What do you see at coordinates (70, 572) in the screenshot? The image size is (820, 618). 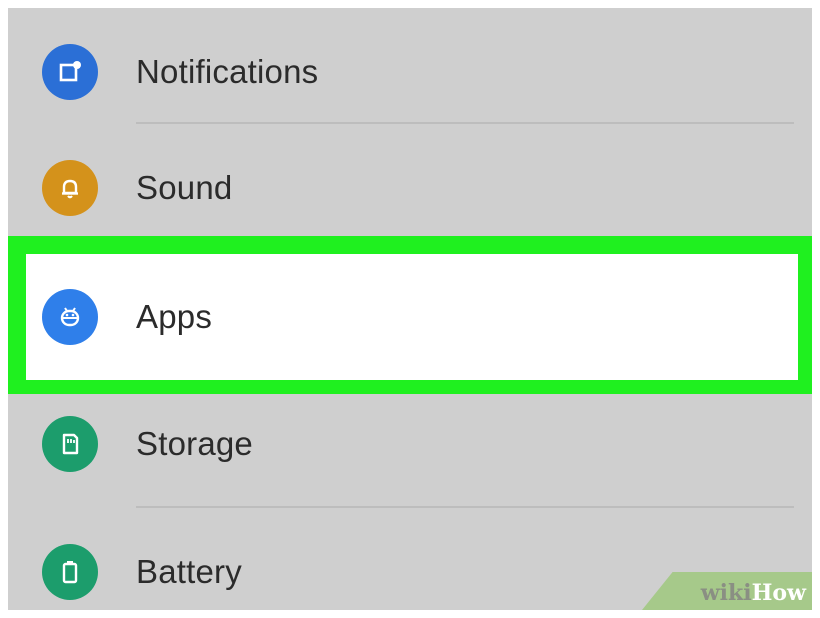 I see `battery-icon` at bounding box center [70, 572].